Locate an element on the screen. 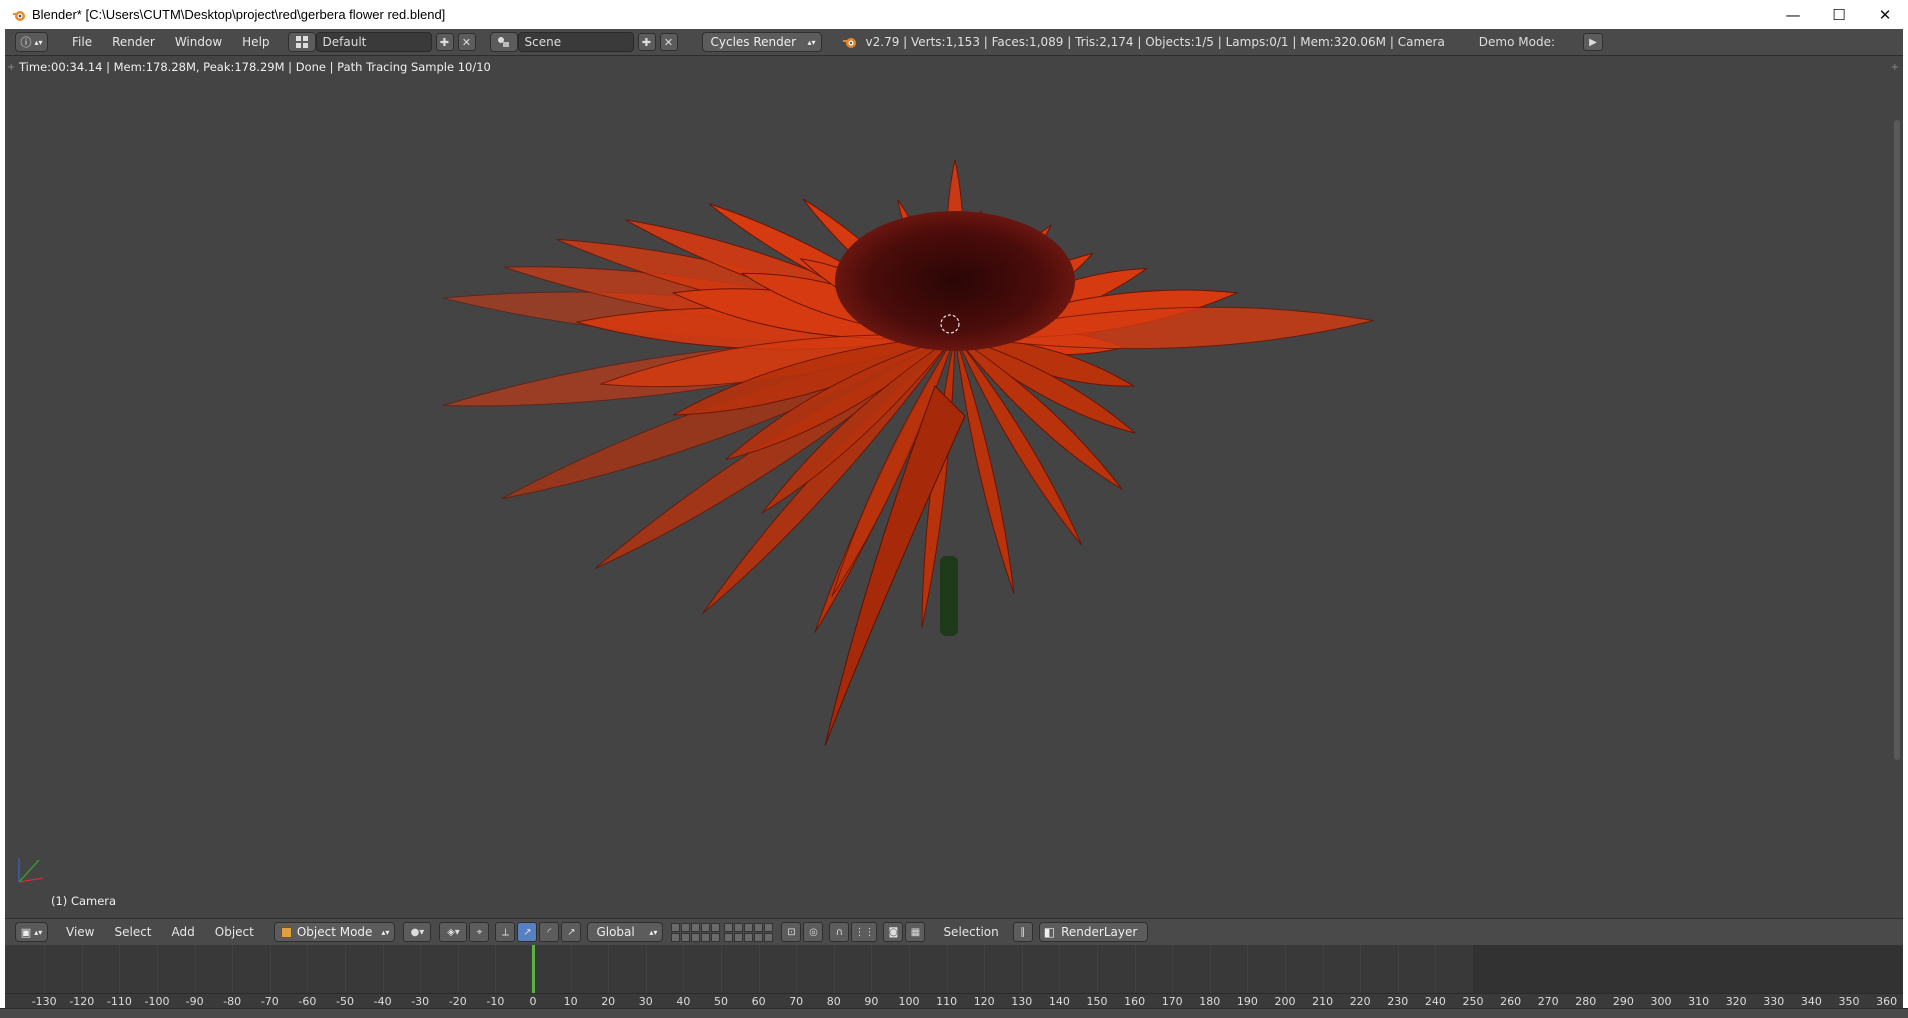 This screenshot has height=1018, width=1908. timeline-tick-label: 210 is located at coordinates (1323, 1001).